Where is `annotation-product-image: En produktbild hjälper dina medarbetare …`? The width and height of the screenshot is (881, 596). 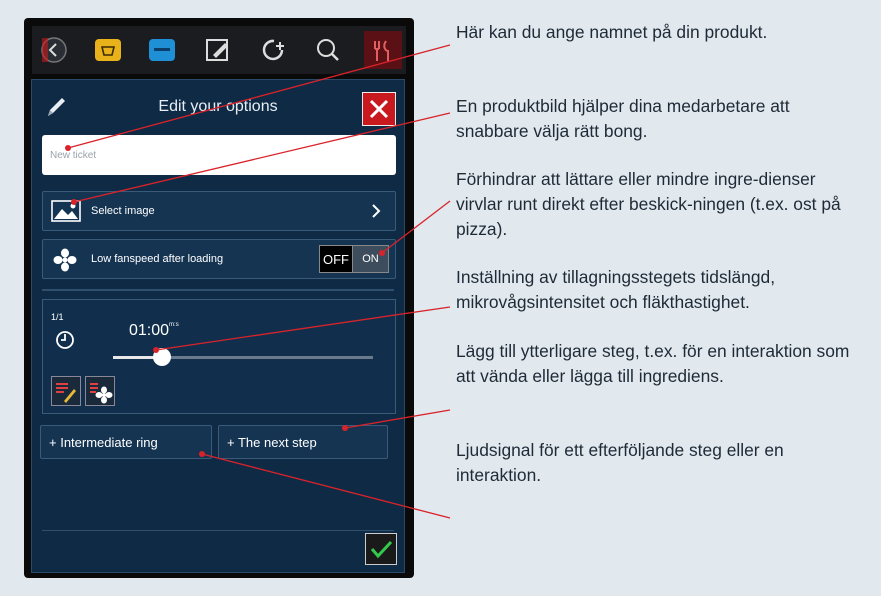
annotation-product-image: En produktbild hjälper dina medarbetare … is located at coordinates (623, 118).